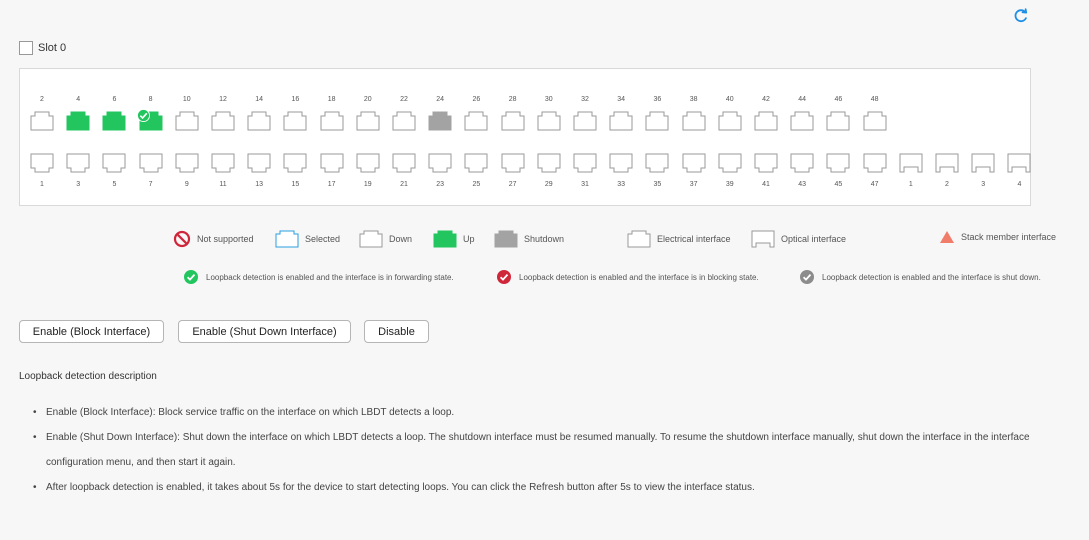  I want to click on port-number-label: 1, so click(910, 184).